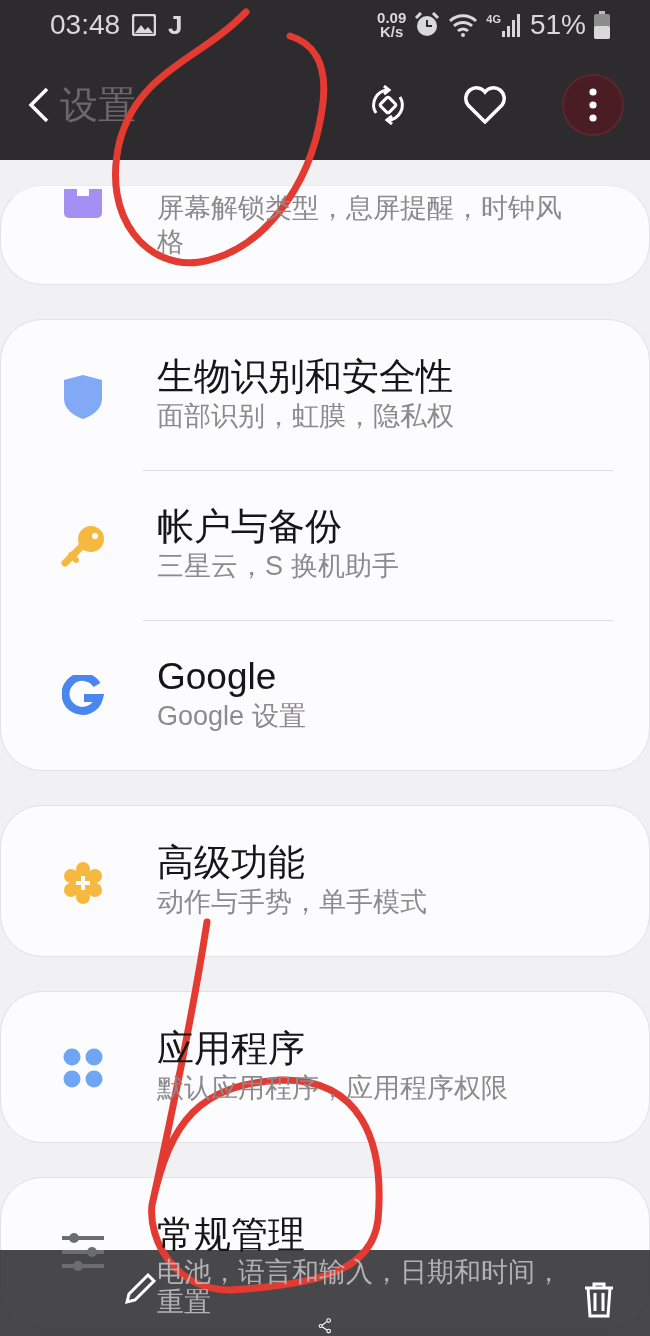 This screenshot has width=650, height=1336. What do you see at coordinates (83, 397) in the screenshot?
I see `shield-icon` at bounding box center [83, 397].